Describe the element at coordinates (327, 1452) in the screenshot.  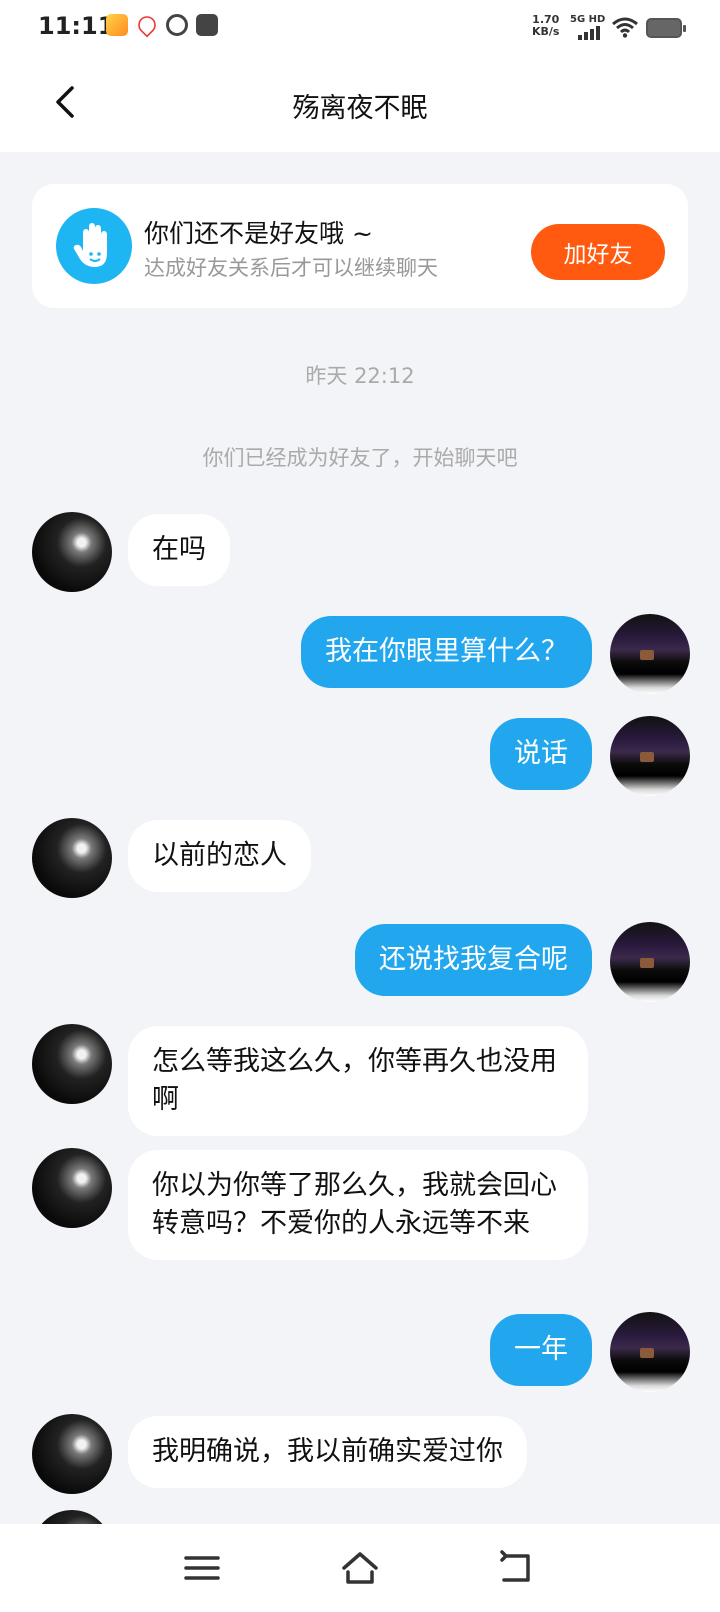
I see `incoming-message: 我明确说，我以前确实爱过你` at that location.